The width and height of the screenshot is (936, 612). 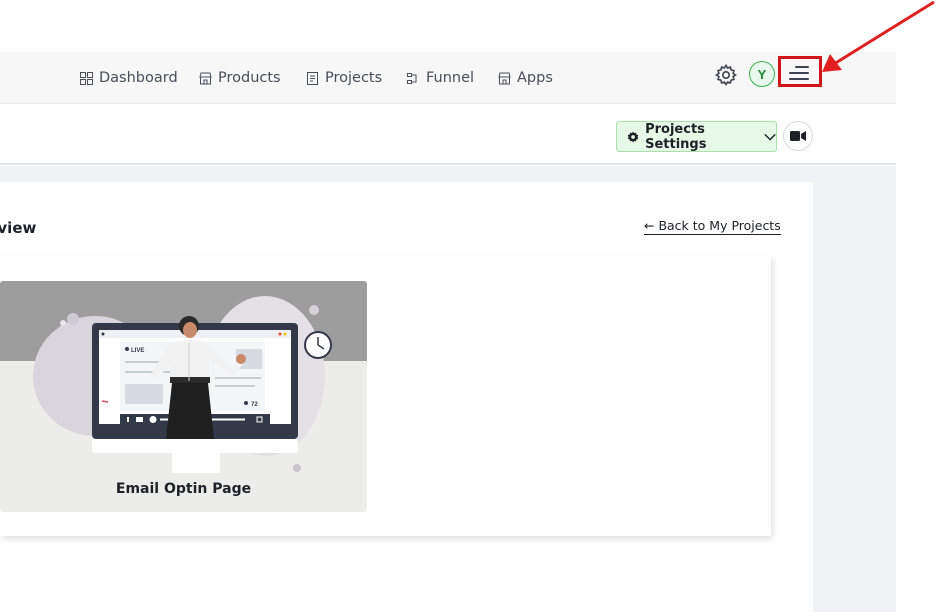 I want to click on nav-projects: Projects, so click(x=344, y=78).